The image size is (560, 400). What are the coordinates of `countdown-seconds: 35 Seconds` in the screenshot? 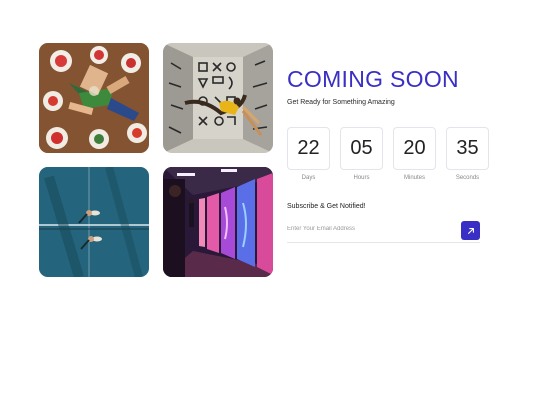 It's located at (467, 154).